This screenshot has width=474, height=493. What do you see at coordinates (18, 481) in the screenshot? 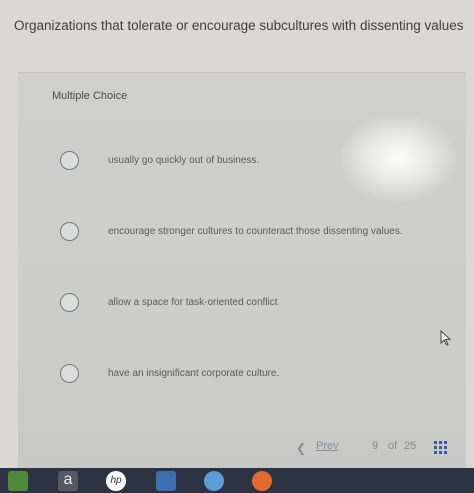
I see `store-icon` at bounding box center [18, 481].